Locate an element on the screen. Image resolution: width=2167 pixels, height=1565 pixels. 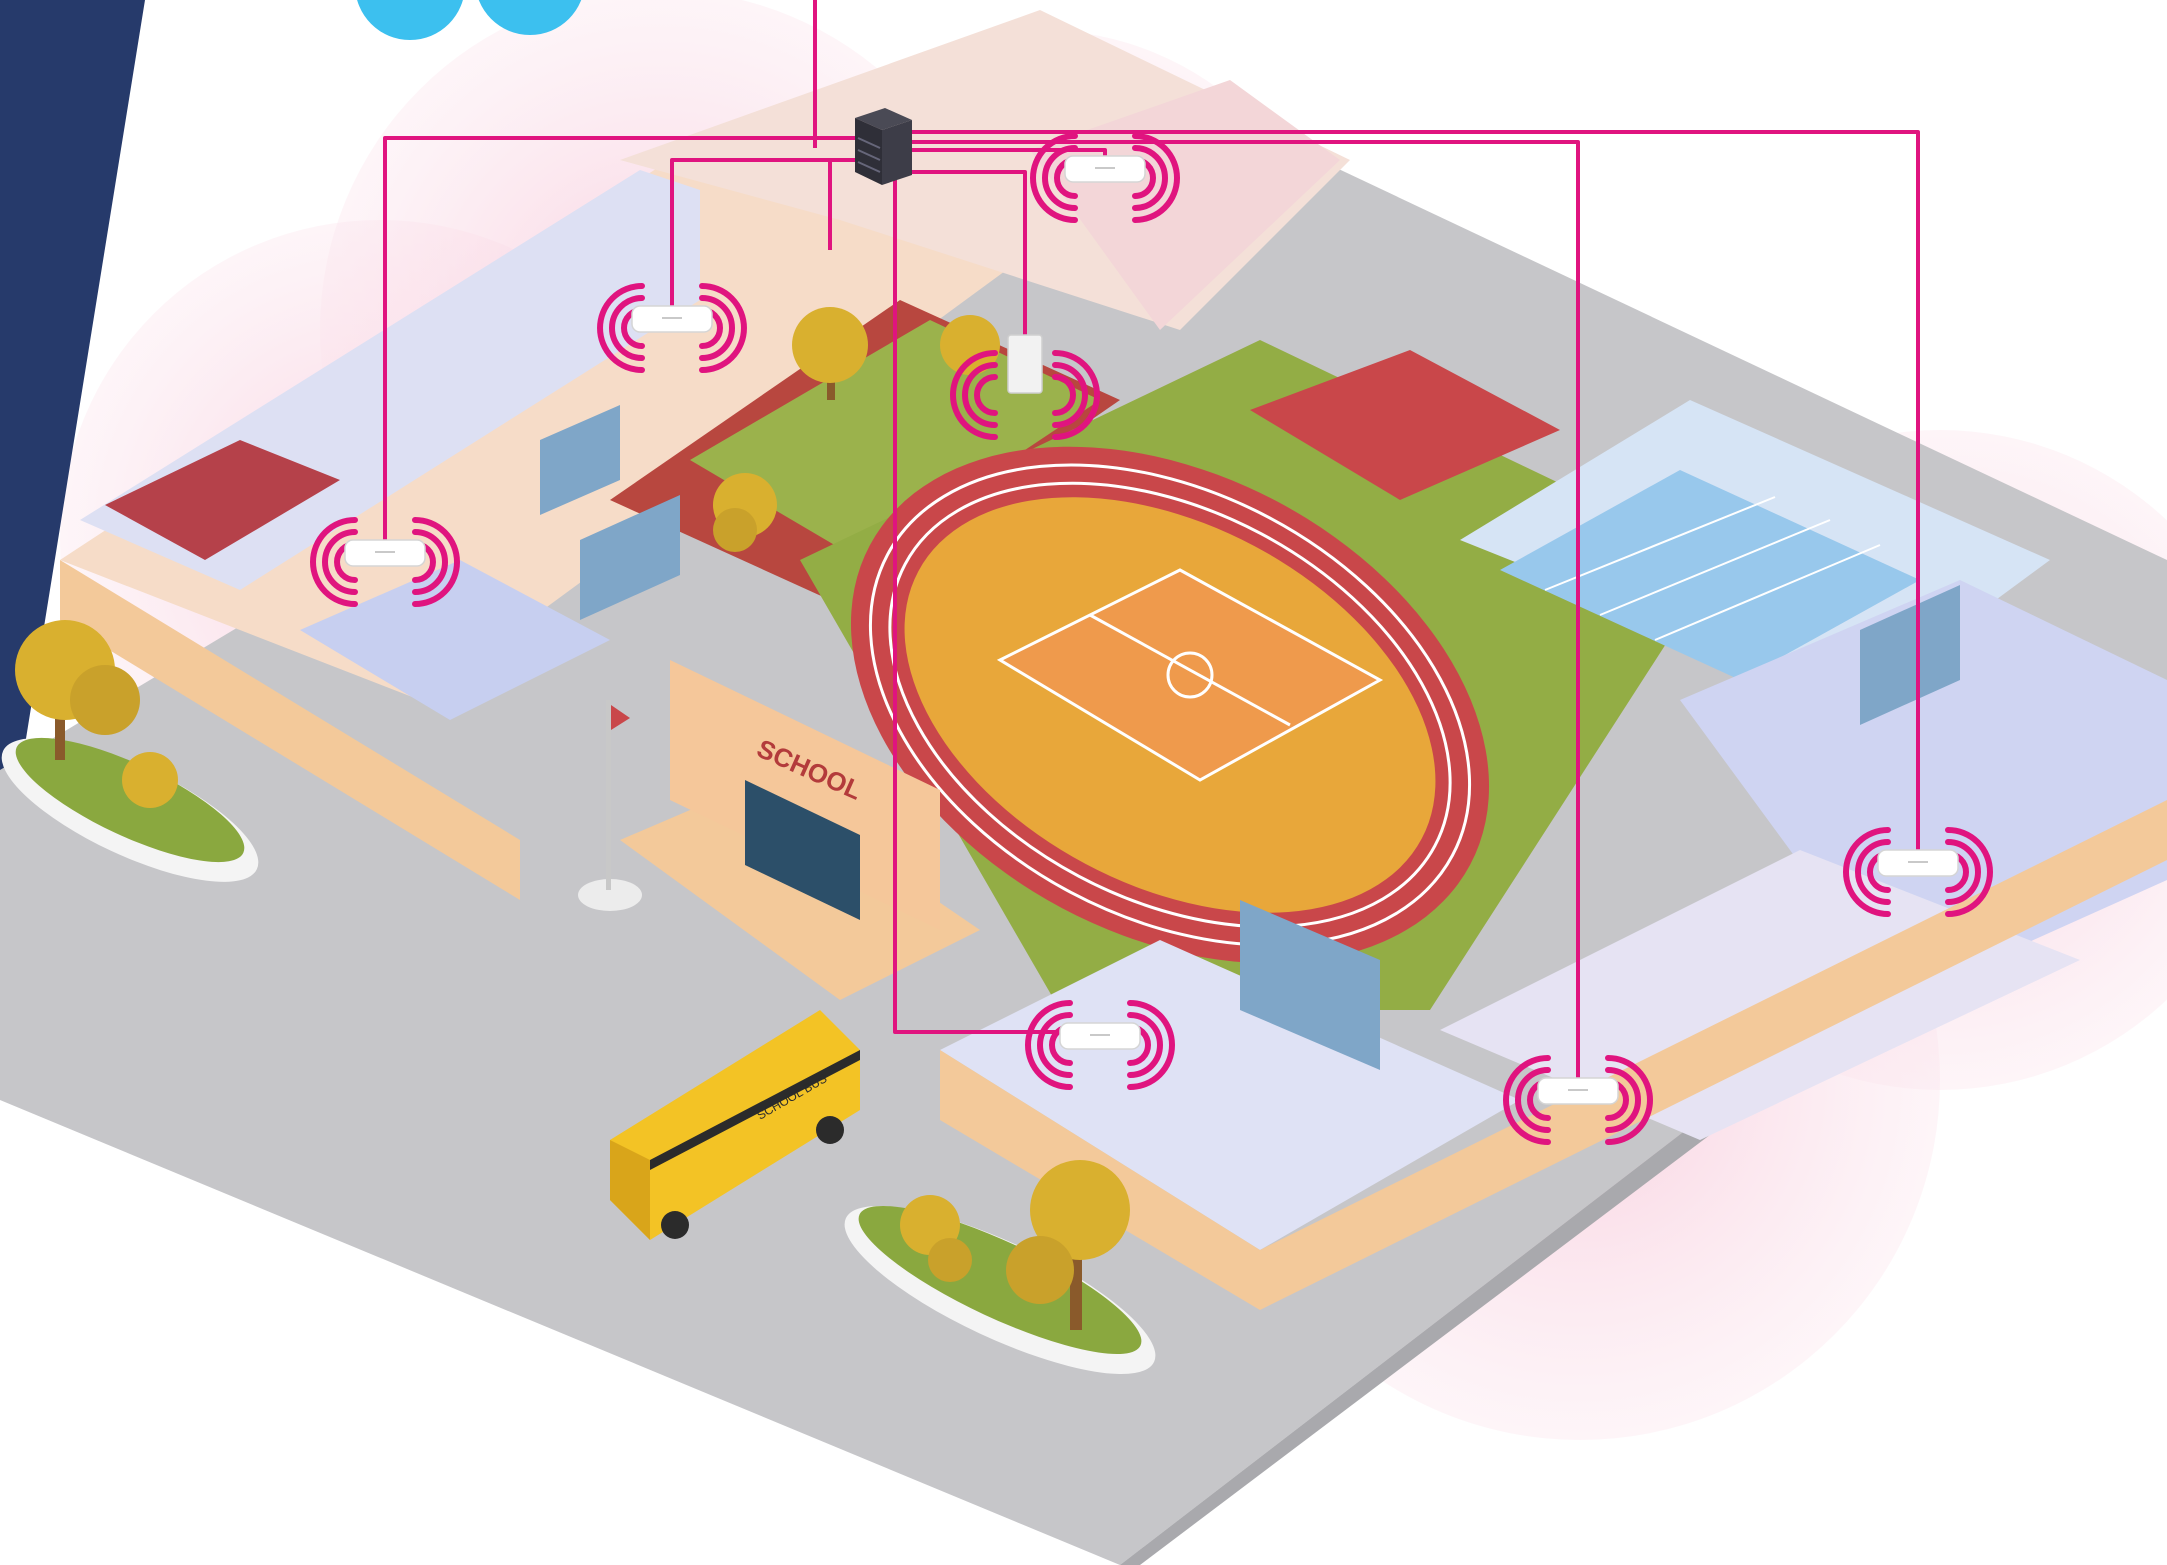
server-rack-icon is located at coordinates (883, 146).